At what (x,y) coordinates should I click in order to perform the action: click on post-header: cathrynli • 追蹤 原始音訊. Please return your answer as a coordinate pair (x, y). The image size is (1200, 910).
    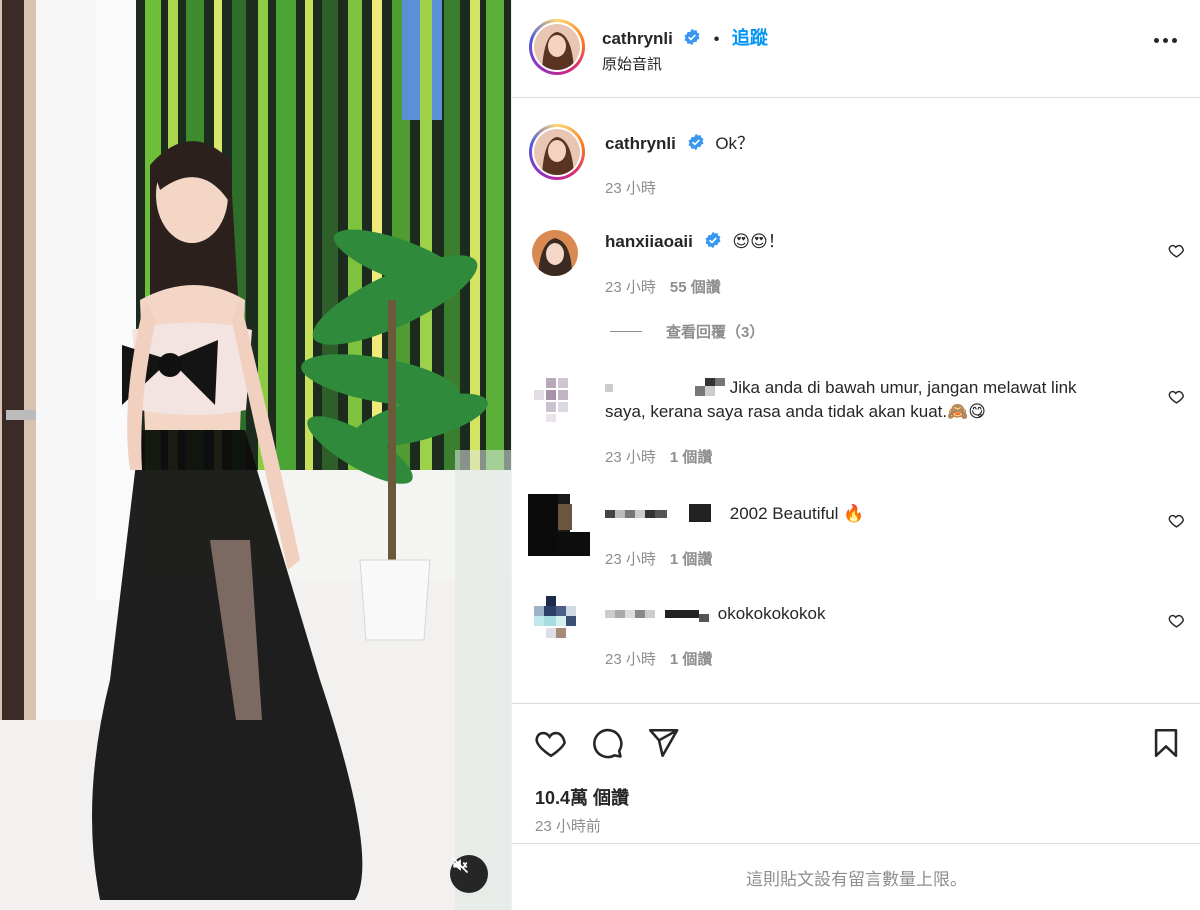
    Looking at the image, I should click on (856, 49).